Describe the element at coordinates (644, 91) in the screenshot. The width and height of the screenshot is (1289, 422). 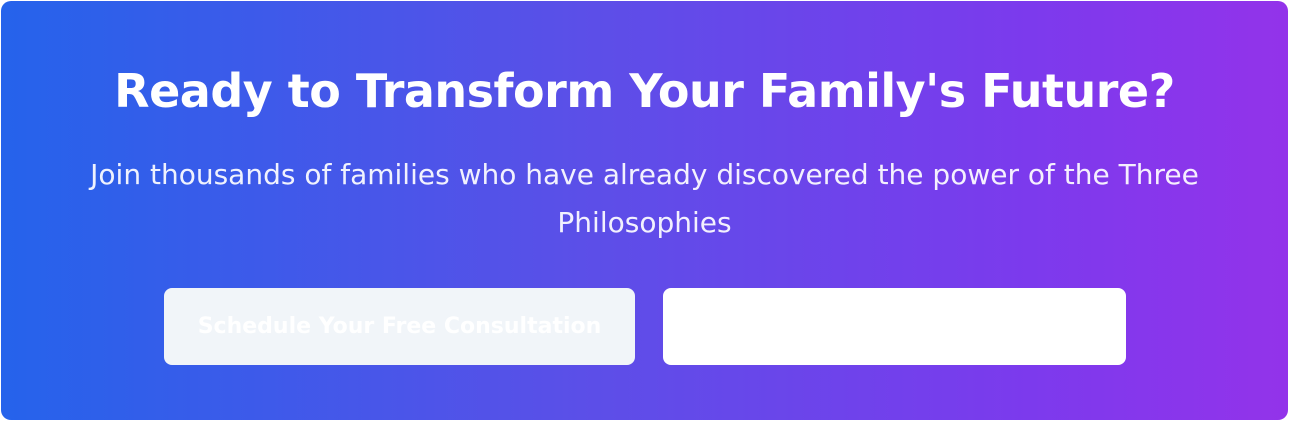
I see `cta-title: Ready to Transform Your Family's Future?` at that location.